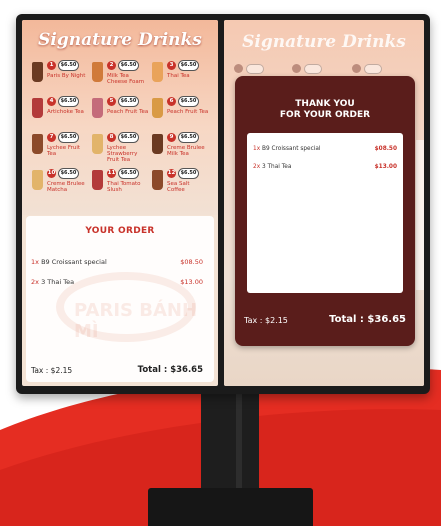 The width and height of the screenshot is (441, 526). I want to click on drink-item: 5 $6.50 Peach Fruit Tea, so click(120, 112).